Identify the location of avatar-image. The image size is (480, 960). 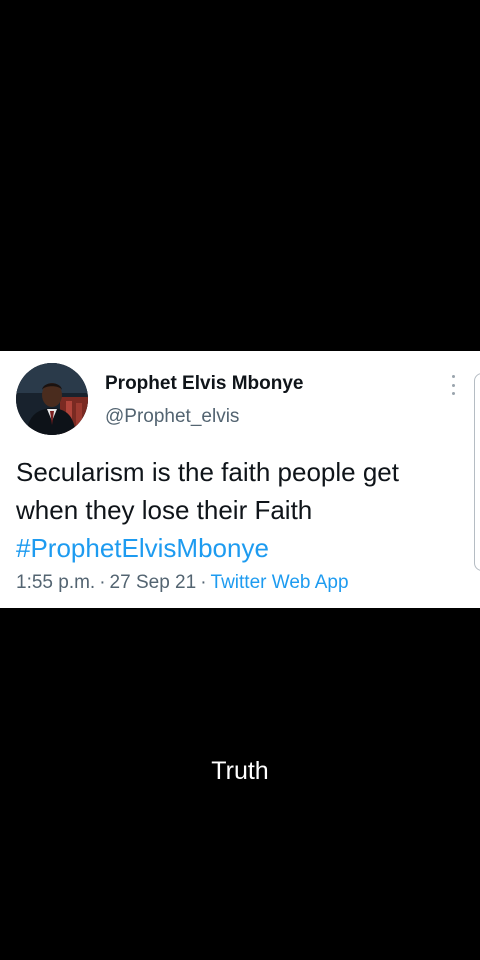
(52, 399).